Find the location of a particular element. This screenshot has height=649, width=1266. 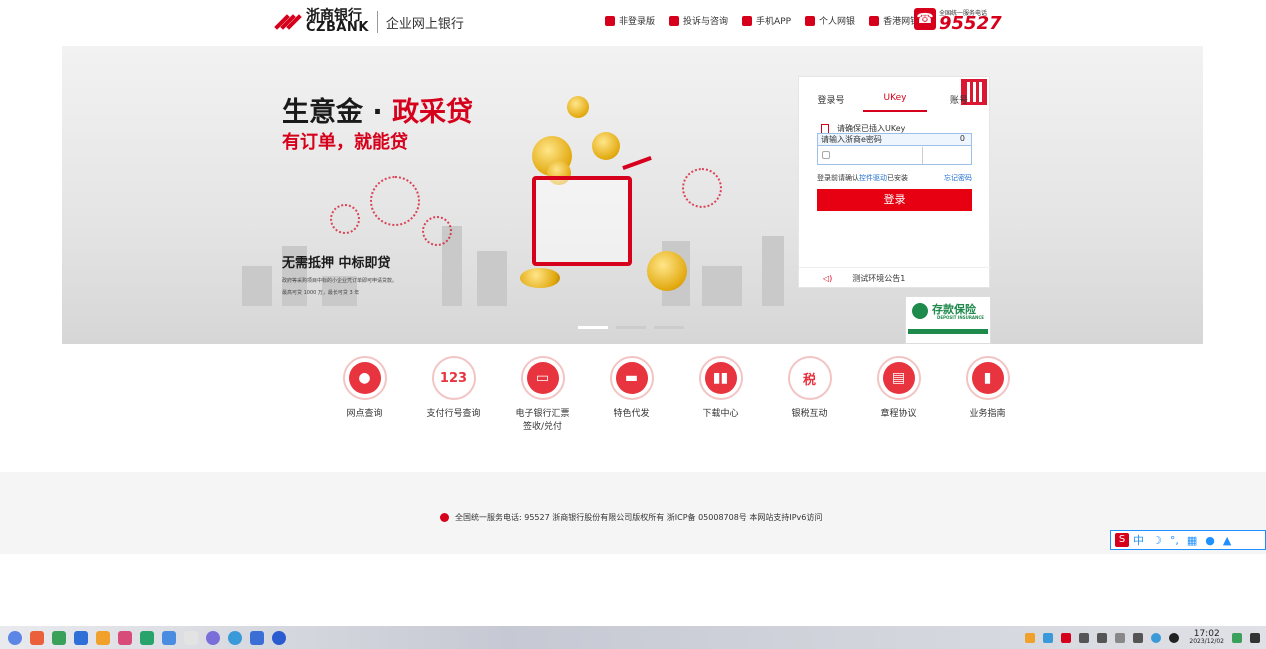

quick-link-branch: ● 网点查询 is located at coordinates (386, 395).